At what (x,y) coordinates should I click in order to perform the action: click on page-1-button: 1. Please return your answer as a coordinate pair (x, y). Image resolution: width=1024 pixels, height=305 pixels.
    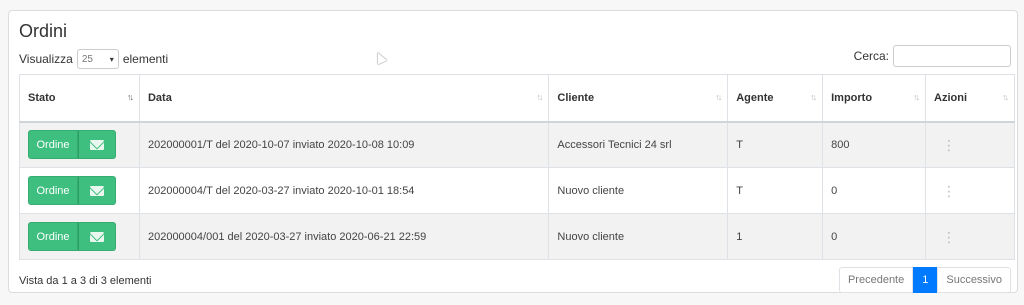
    Looking at the image, I should click on (925, 280).